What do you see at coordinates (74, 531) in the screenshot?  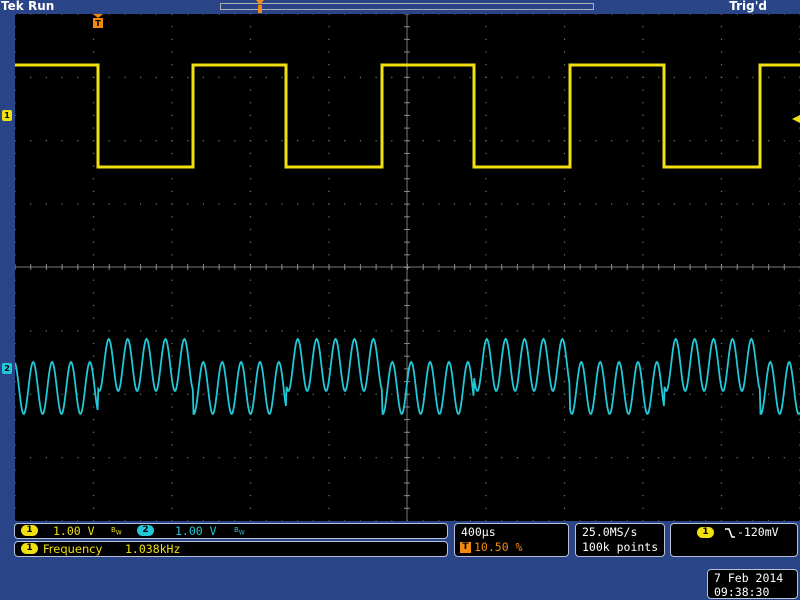 I see `ch1-scale: 1.00 V` at bounding box center [74, 531].